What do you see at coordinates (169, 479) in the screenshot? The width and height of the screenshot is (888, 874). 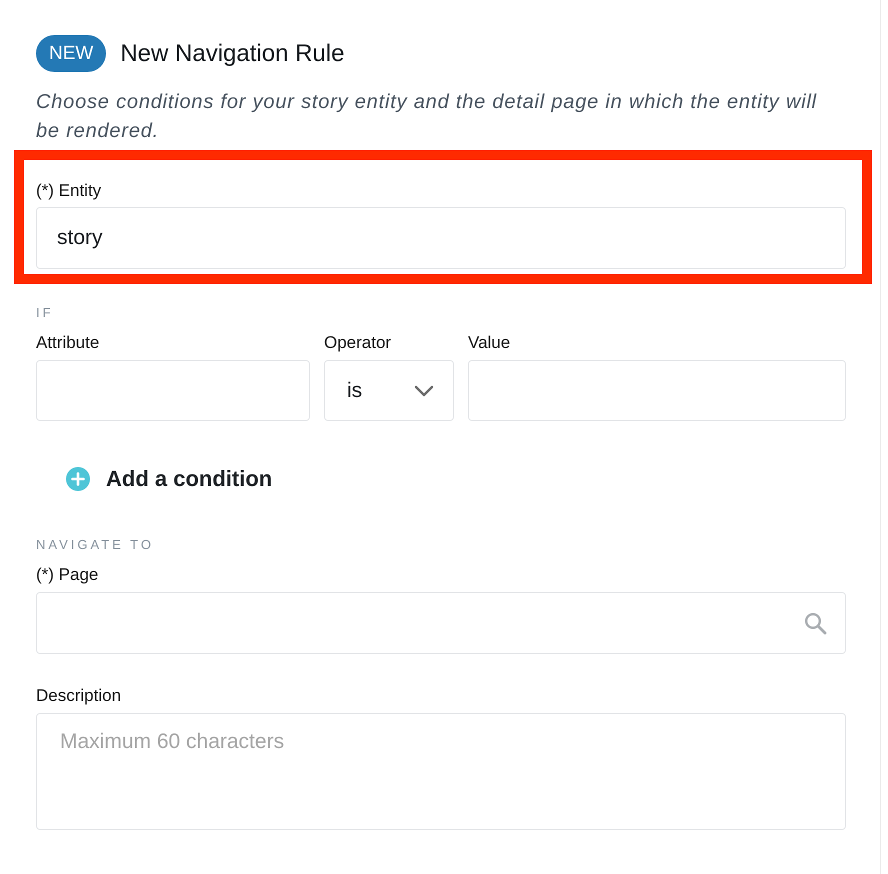 I see `add-condition-button: Add a condition` at bounding box center [169, 479].